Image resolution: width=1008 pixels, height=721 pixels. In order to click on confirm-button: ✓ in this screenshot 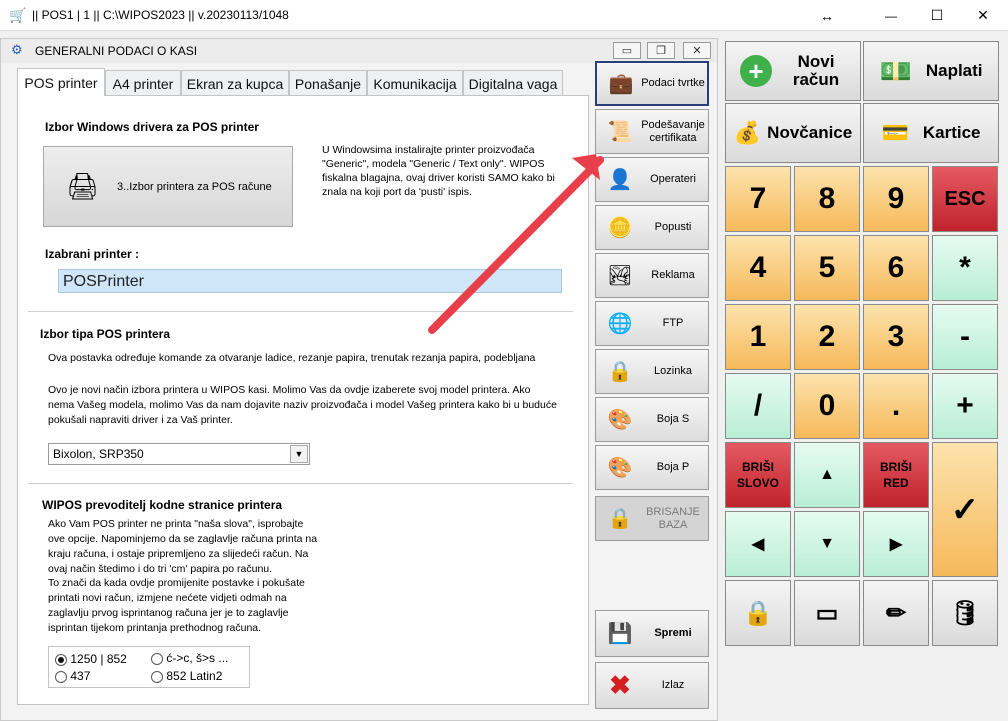, I will do `click(965, 509)`.